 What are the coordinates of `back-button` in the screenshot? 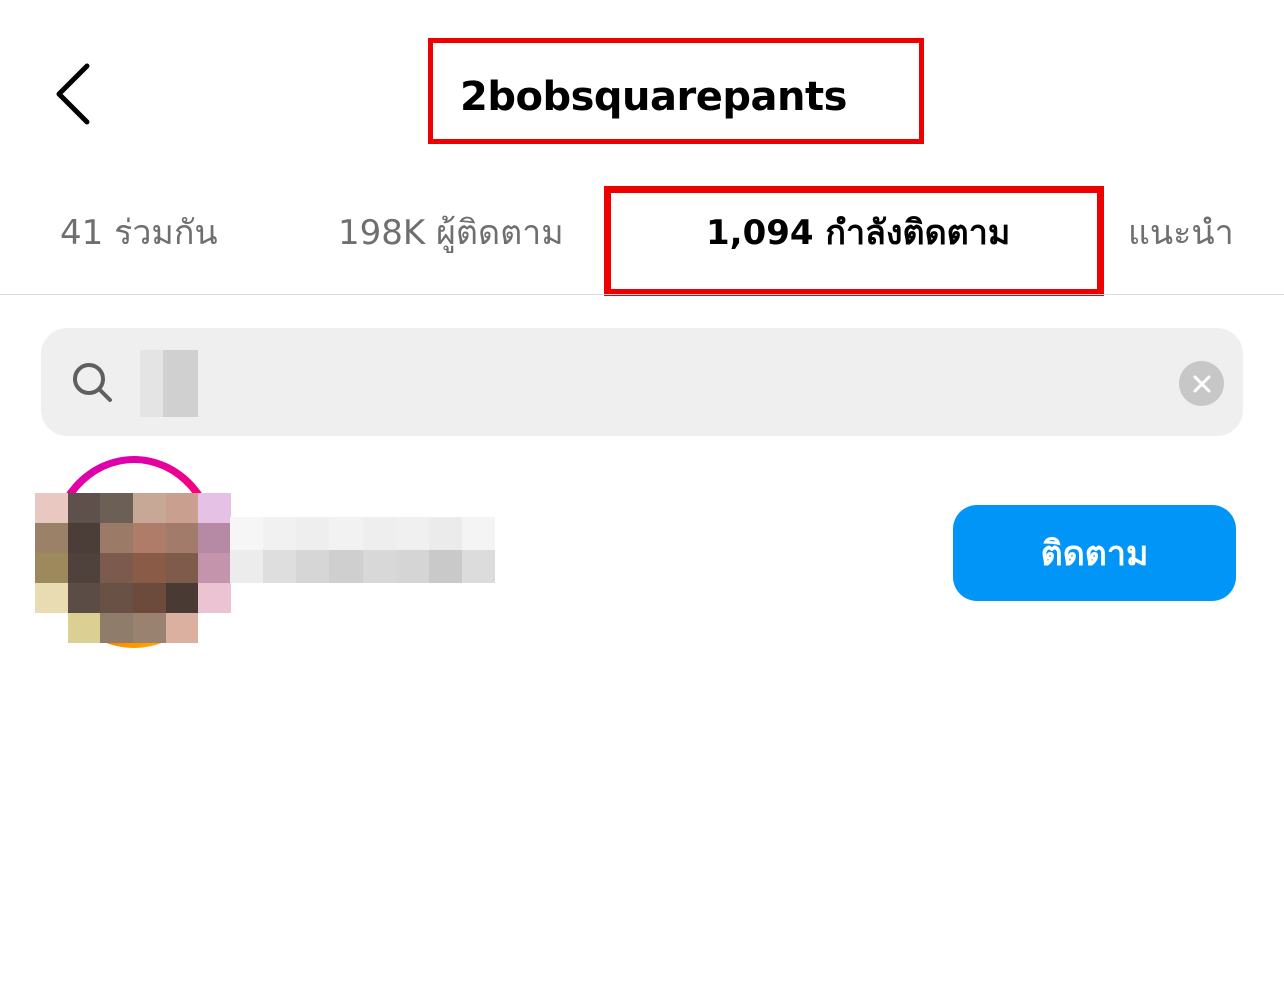 It's located at (75, 94).